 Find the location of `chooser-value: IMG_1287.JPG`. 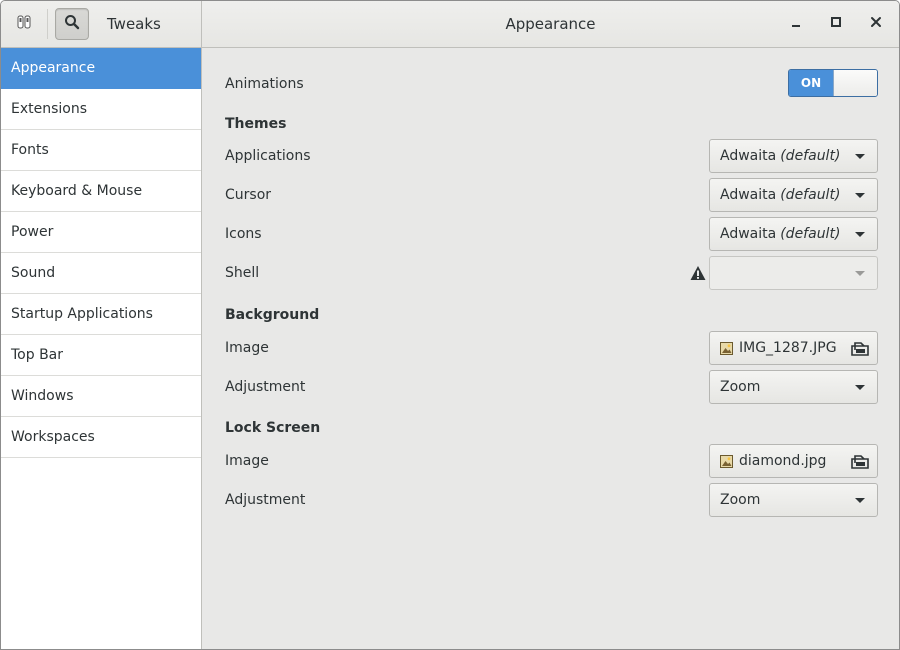

chooser-value: IMG_1287.JPG is located at coordinates (788, 348).